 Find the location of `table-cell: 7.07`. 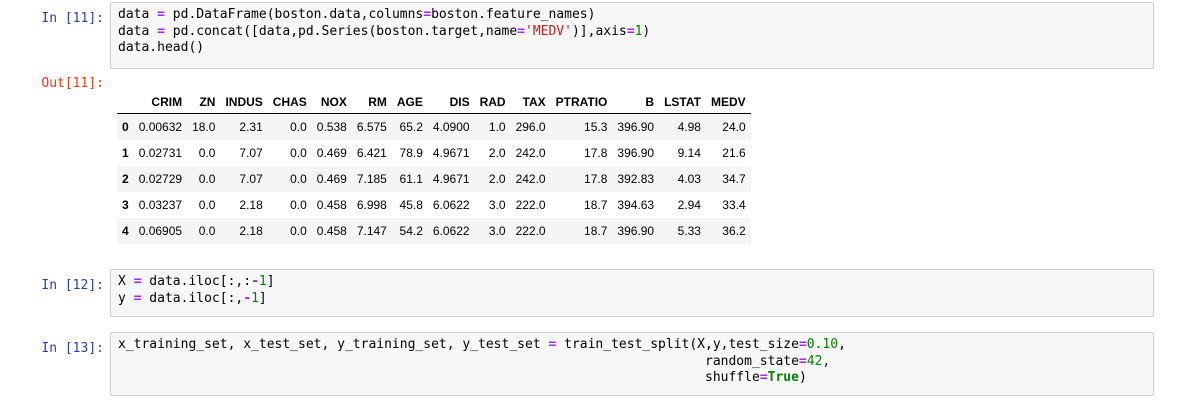

table-cell: 7.07 is located at coordinates (251, 153).